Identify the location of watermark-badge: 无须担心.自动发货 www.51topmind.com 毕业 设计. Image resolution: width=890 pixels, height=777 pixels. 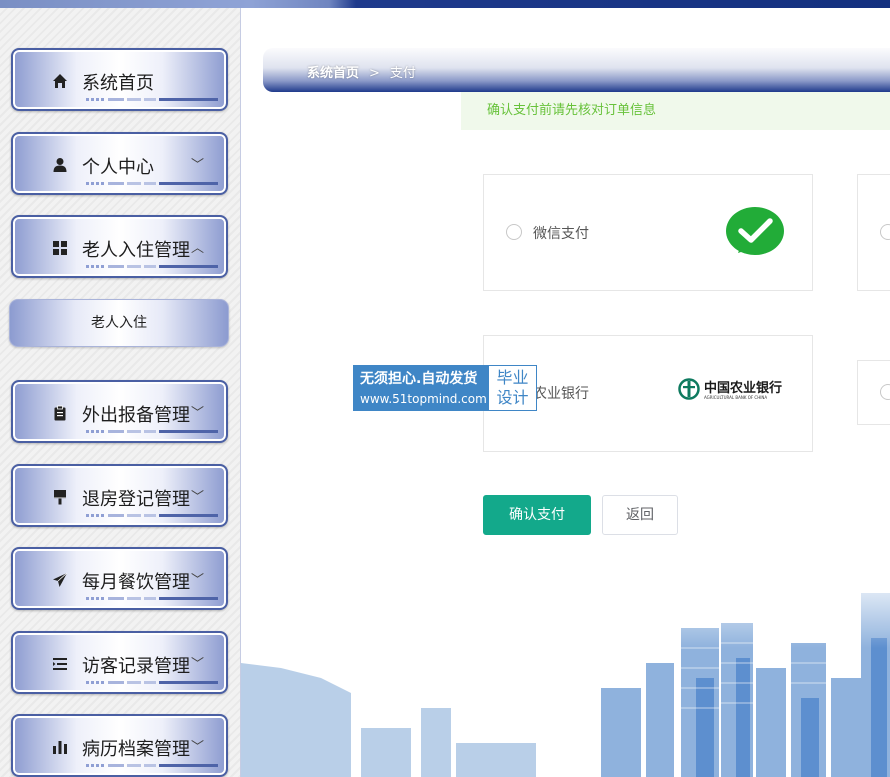
(445, 388).